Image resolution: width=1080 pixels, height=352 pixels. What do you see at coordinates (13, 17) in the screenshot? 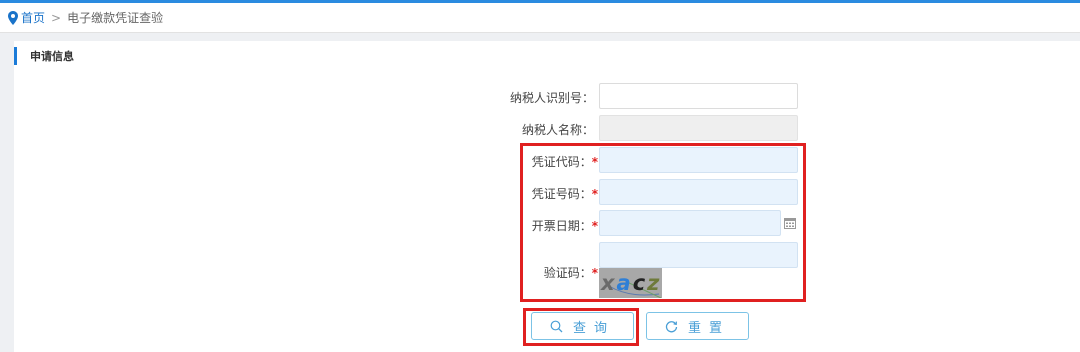
I see `map-pin-icon` at bounding box center [13, 17].